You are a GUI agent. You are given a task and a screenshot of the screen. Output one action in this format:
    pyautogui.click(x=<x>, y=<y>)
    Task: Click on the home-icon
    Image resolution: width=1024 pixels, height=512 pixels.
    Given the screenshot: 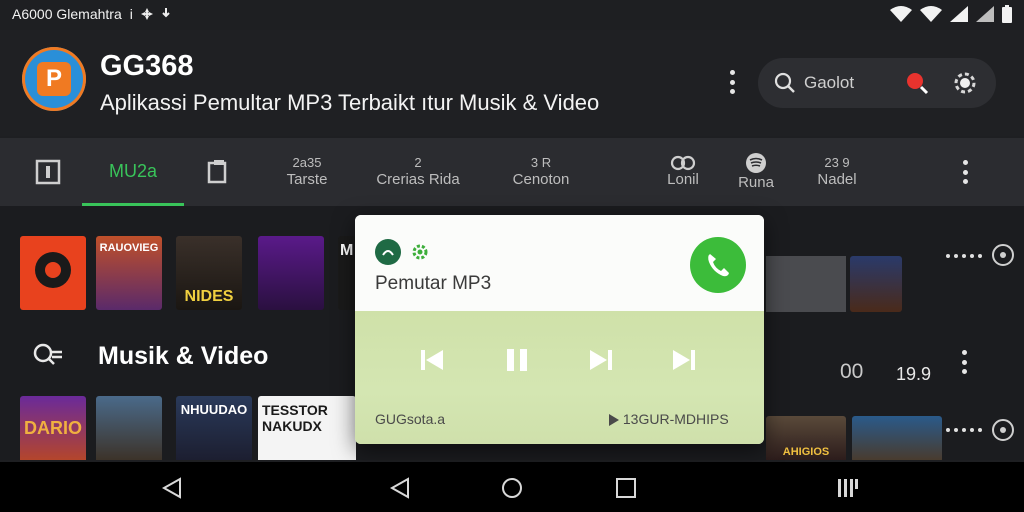 What is the action you would take?
    pyautogui.click(x=512, y=488)
    